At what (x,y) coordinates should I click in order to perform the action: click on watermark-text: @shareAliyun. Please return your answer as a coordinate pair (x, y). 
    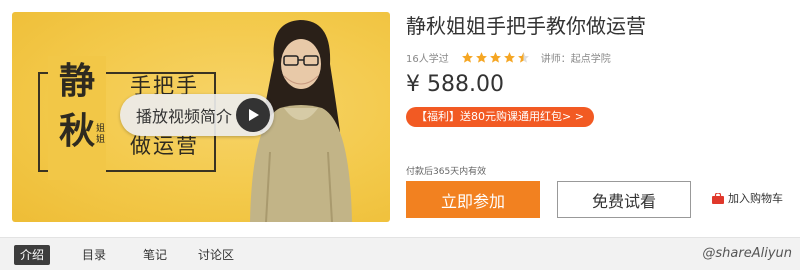
    Looking at the image, I should click on (747, 253).